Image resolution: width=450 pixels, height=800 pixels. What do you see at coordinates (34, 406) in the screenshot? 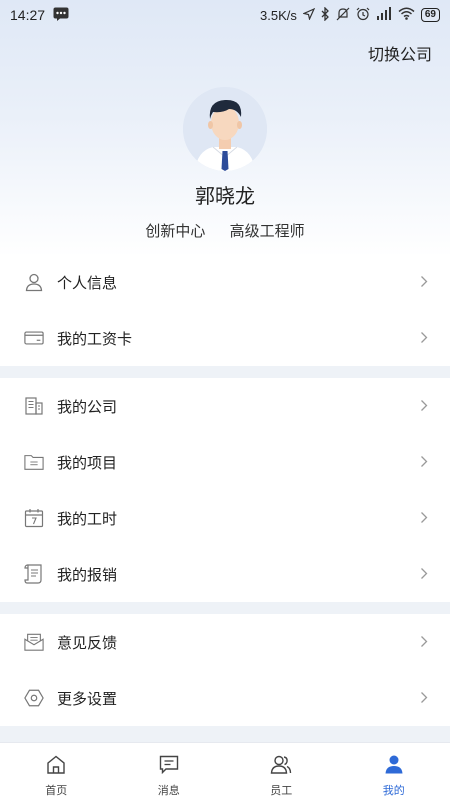
I see `building-icon` at bounding box center [34, 406].